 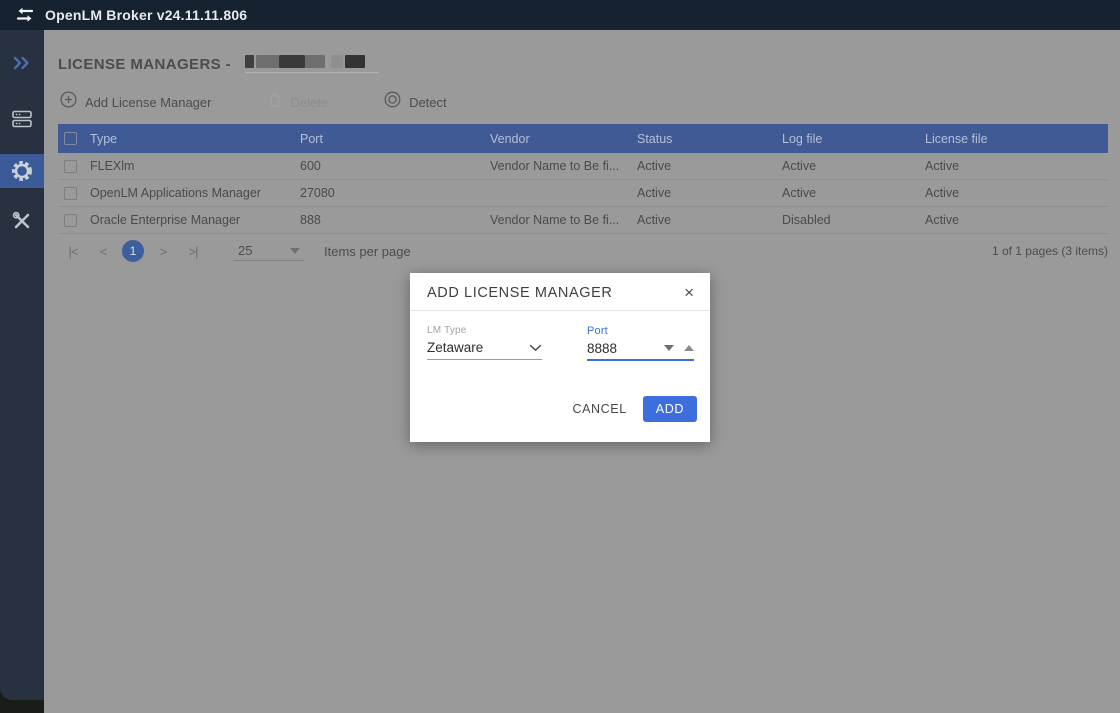 I want to click on next-page-button: >, so click(x=163, y=251).